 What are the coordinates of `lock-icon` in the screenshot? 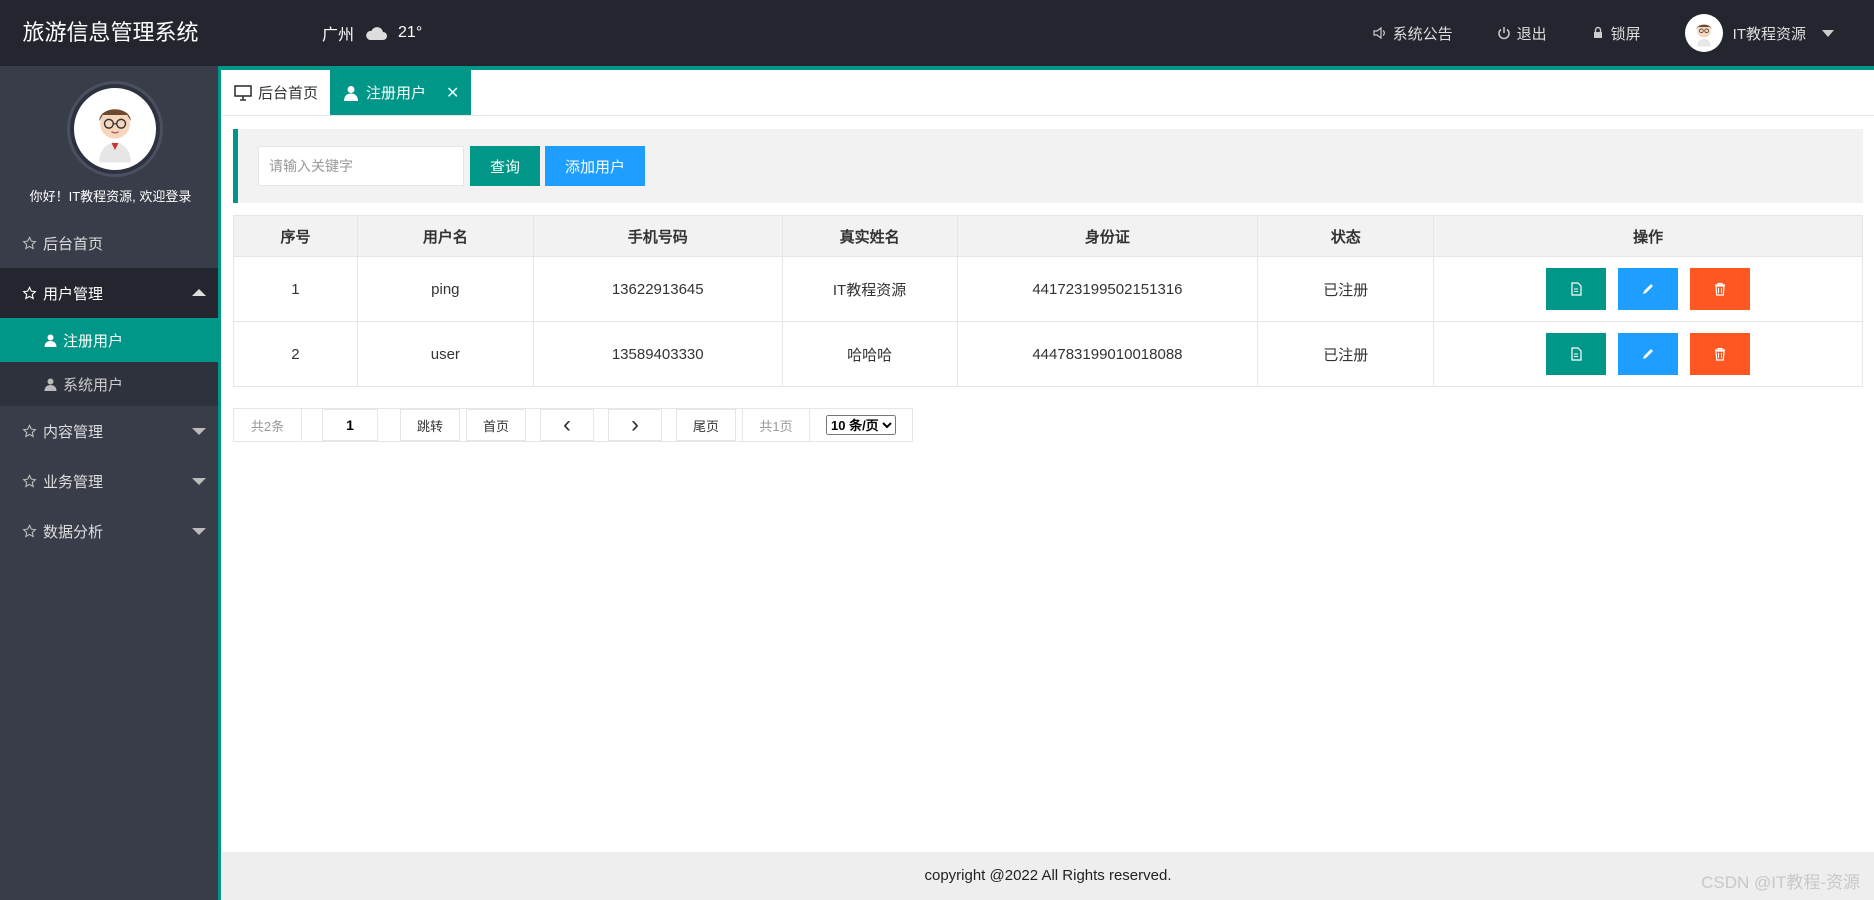 It's located at (1597, 32).